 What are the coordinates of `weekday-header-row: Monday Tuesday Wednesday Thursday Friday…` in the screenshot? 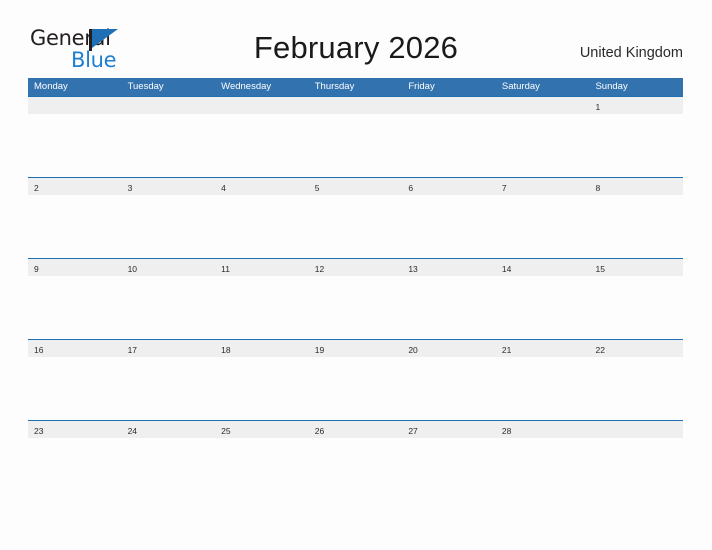 It's located at (355, 87).